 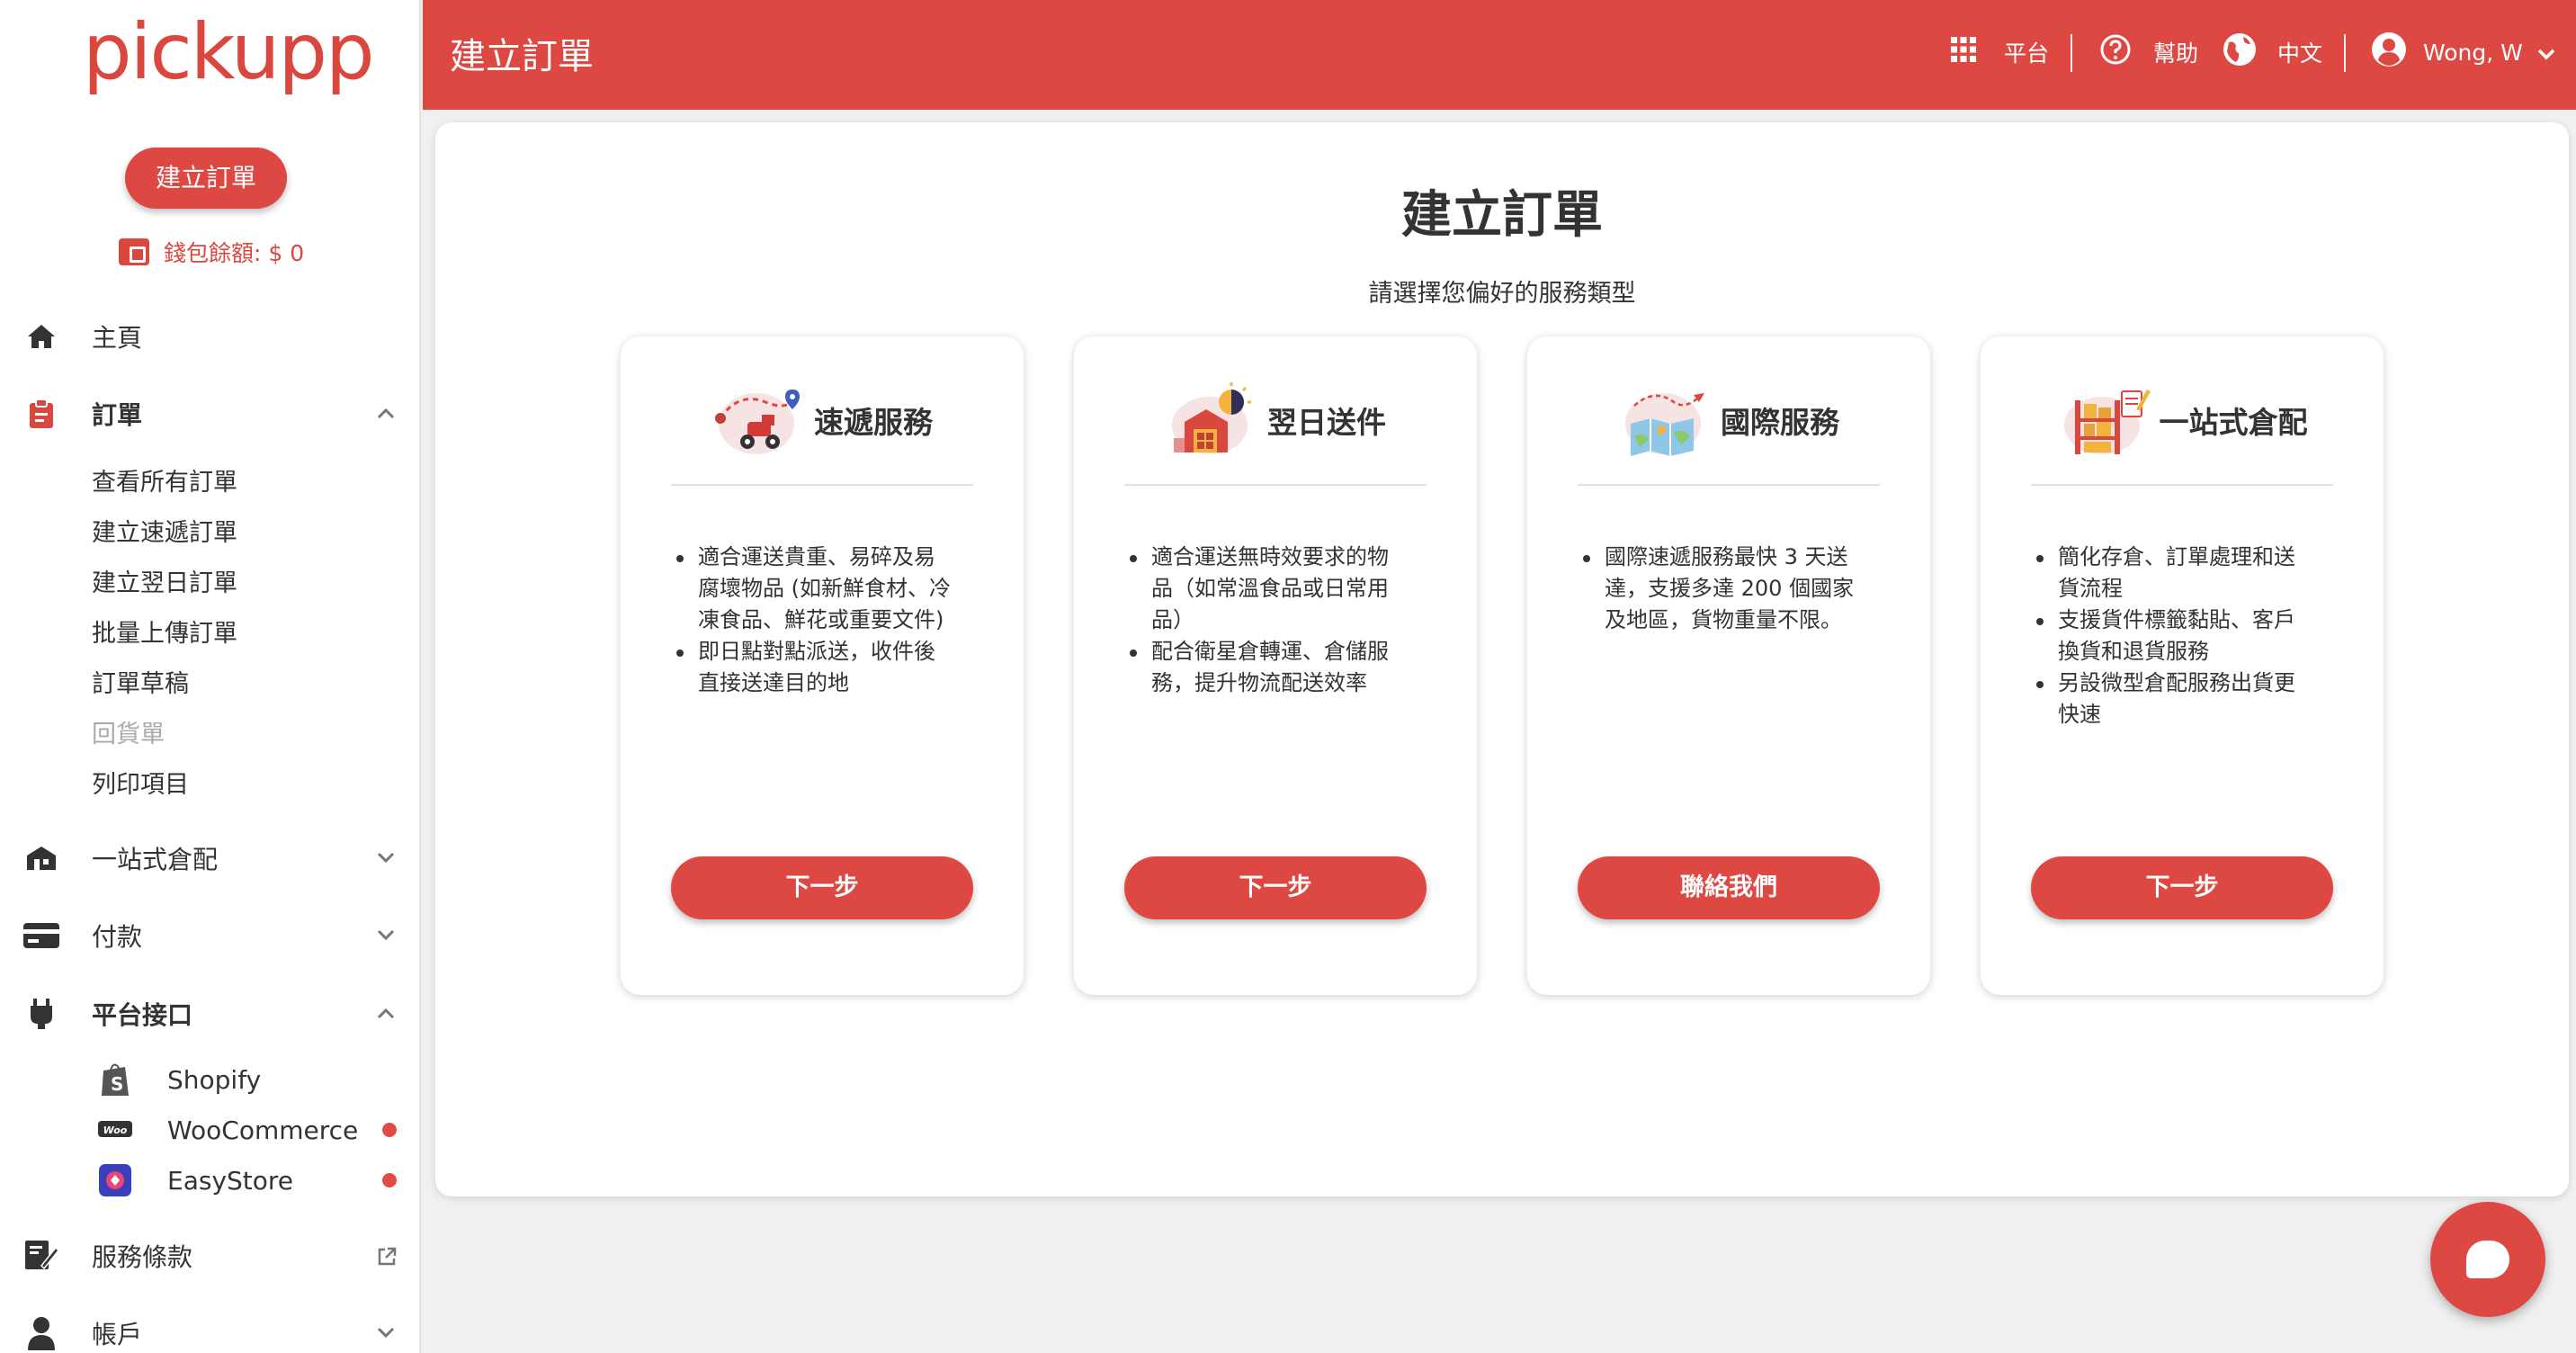 I want to click on contact-us-button: 聯絡我們, so click(x=1729, y=887).